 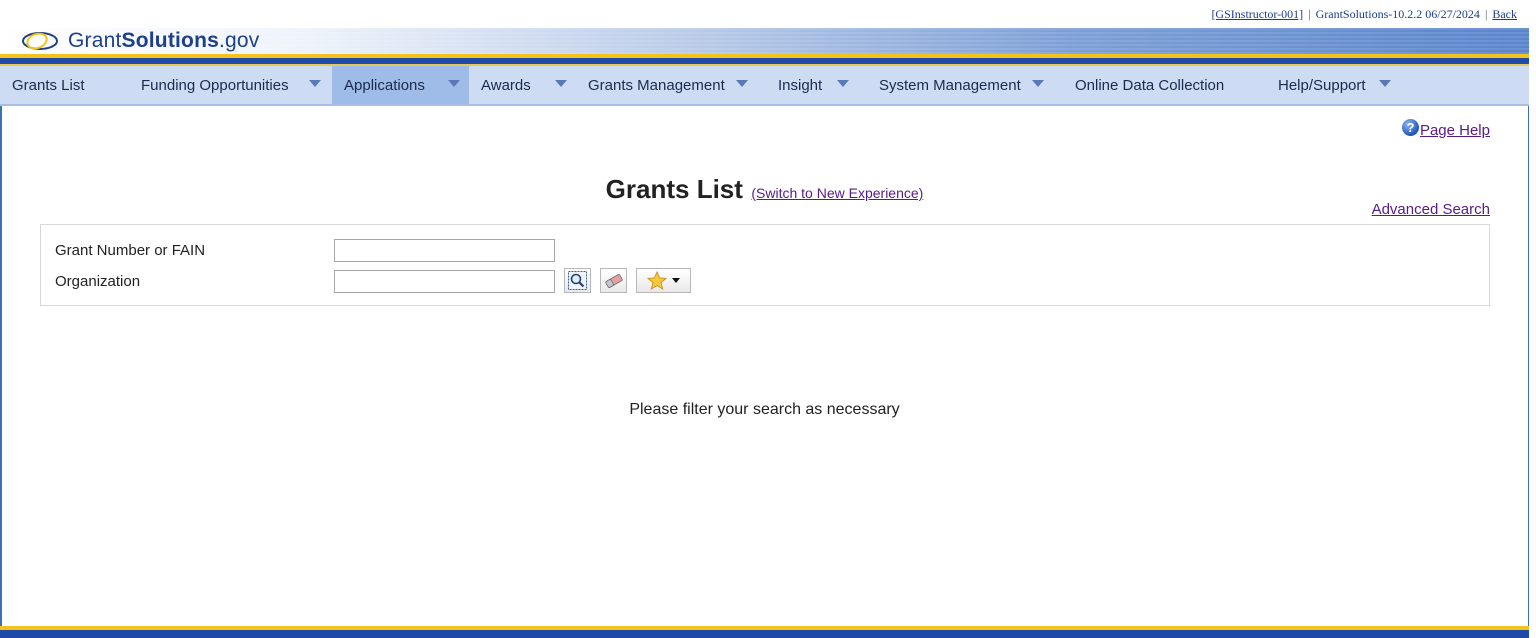 What do you see at coordinates (1410, 127) in the screenshot?
I see `help-icon: ?` at bounding box center [1410, 127].